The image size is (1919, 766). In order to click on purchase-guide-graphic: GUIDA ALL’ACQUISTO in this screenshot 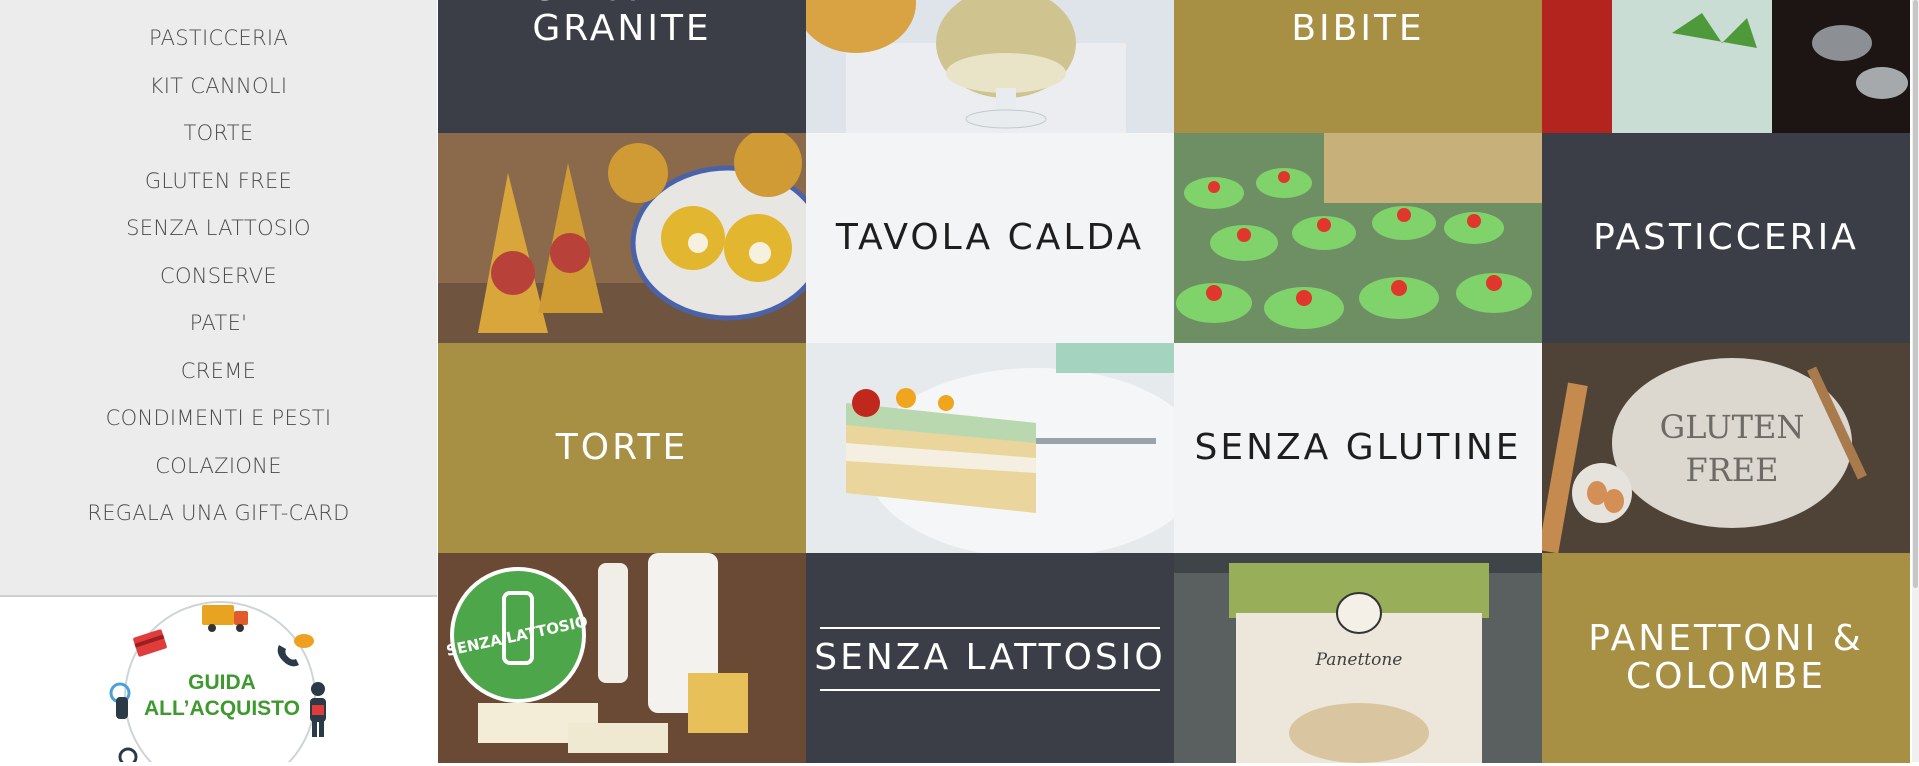, I will do `click(217, 683)`.